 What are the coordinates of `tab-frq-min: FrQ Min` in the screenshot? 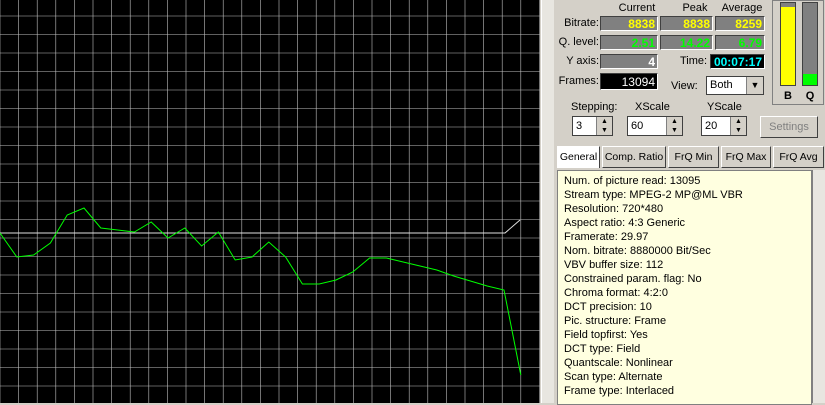 It's located at (693, 157).